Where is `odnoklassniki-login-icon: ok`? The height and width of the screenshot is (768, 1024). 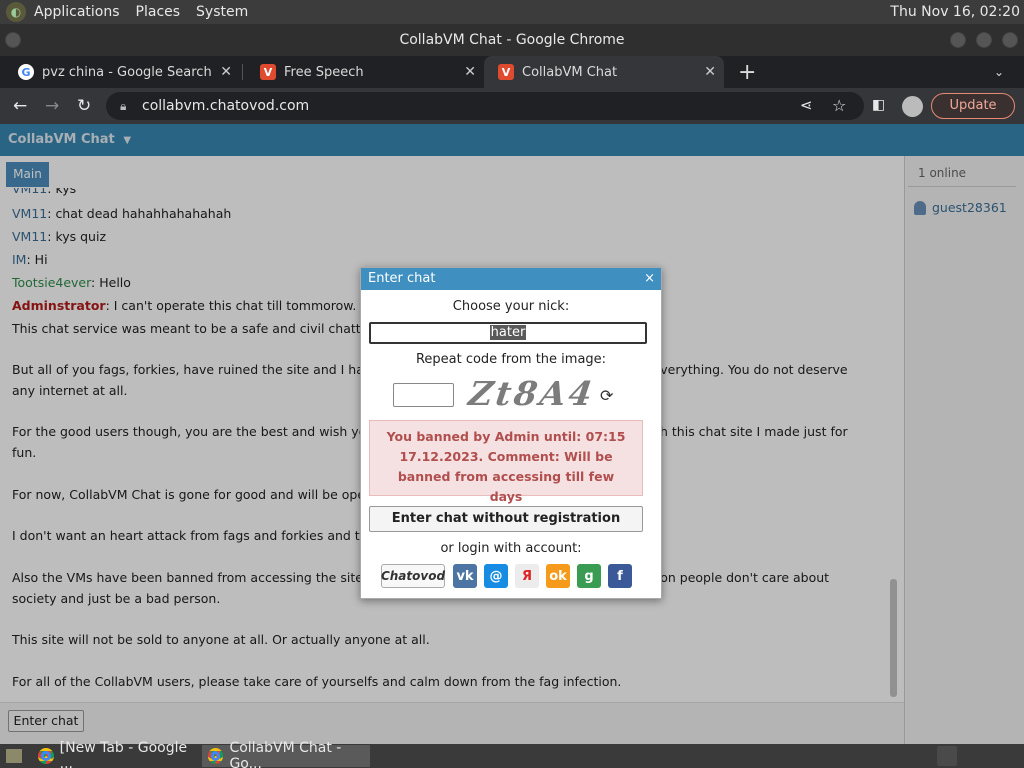
odnoklassniki-login-icon: ok is located at coordinates (558, 576).